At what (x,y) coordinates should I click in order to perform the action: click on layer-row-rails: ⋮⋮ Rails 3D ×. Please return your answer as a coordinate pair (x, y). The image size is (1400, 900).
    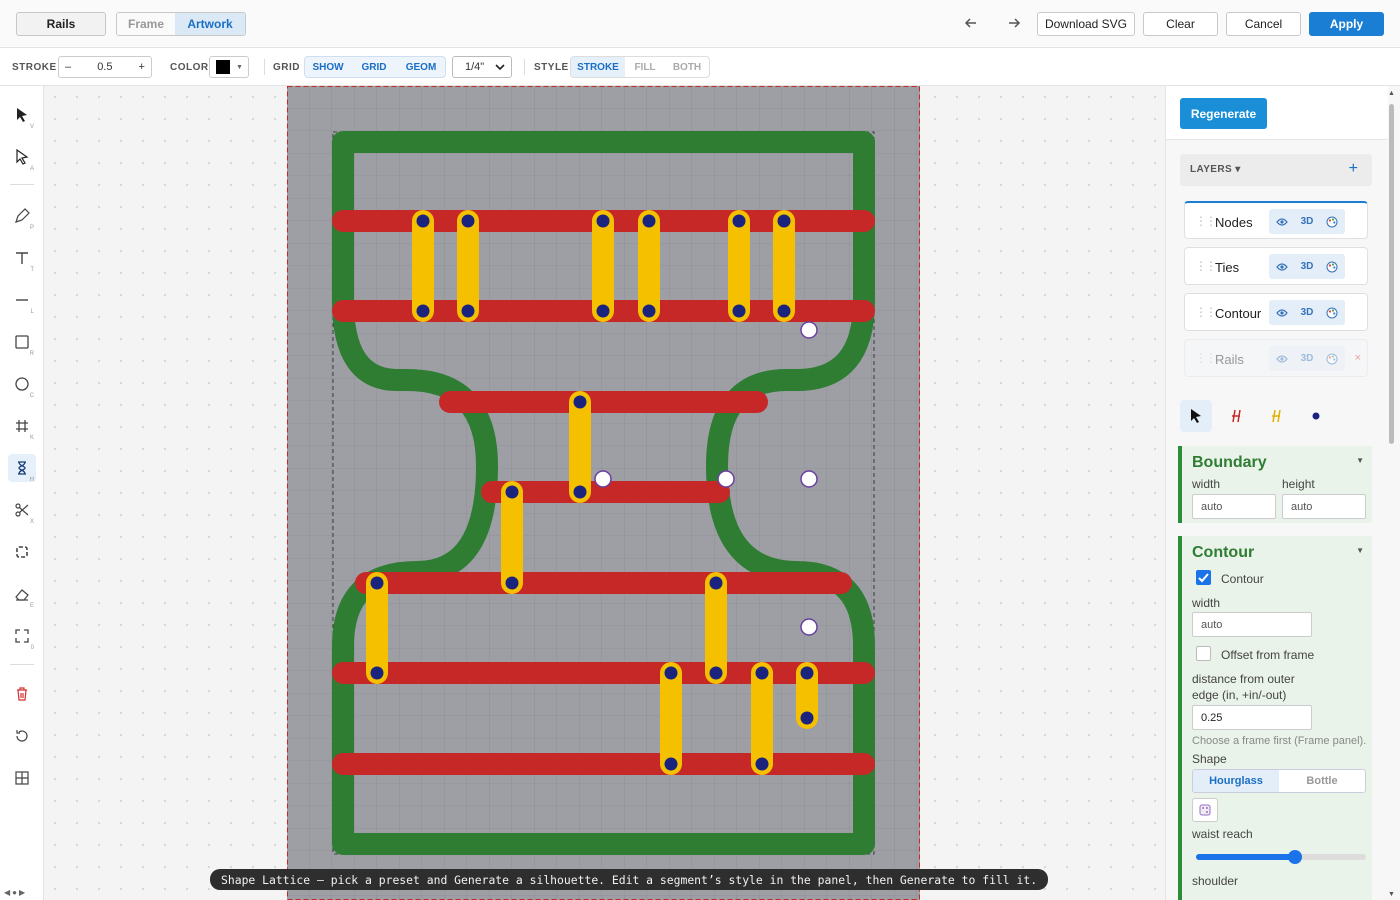
    Looking at the image, I should click on (1276, 358).